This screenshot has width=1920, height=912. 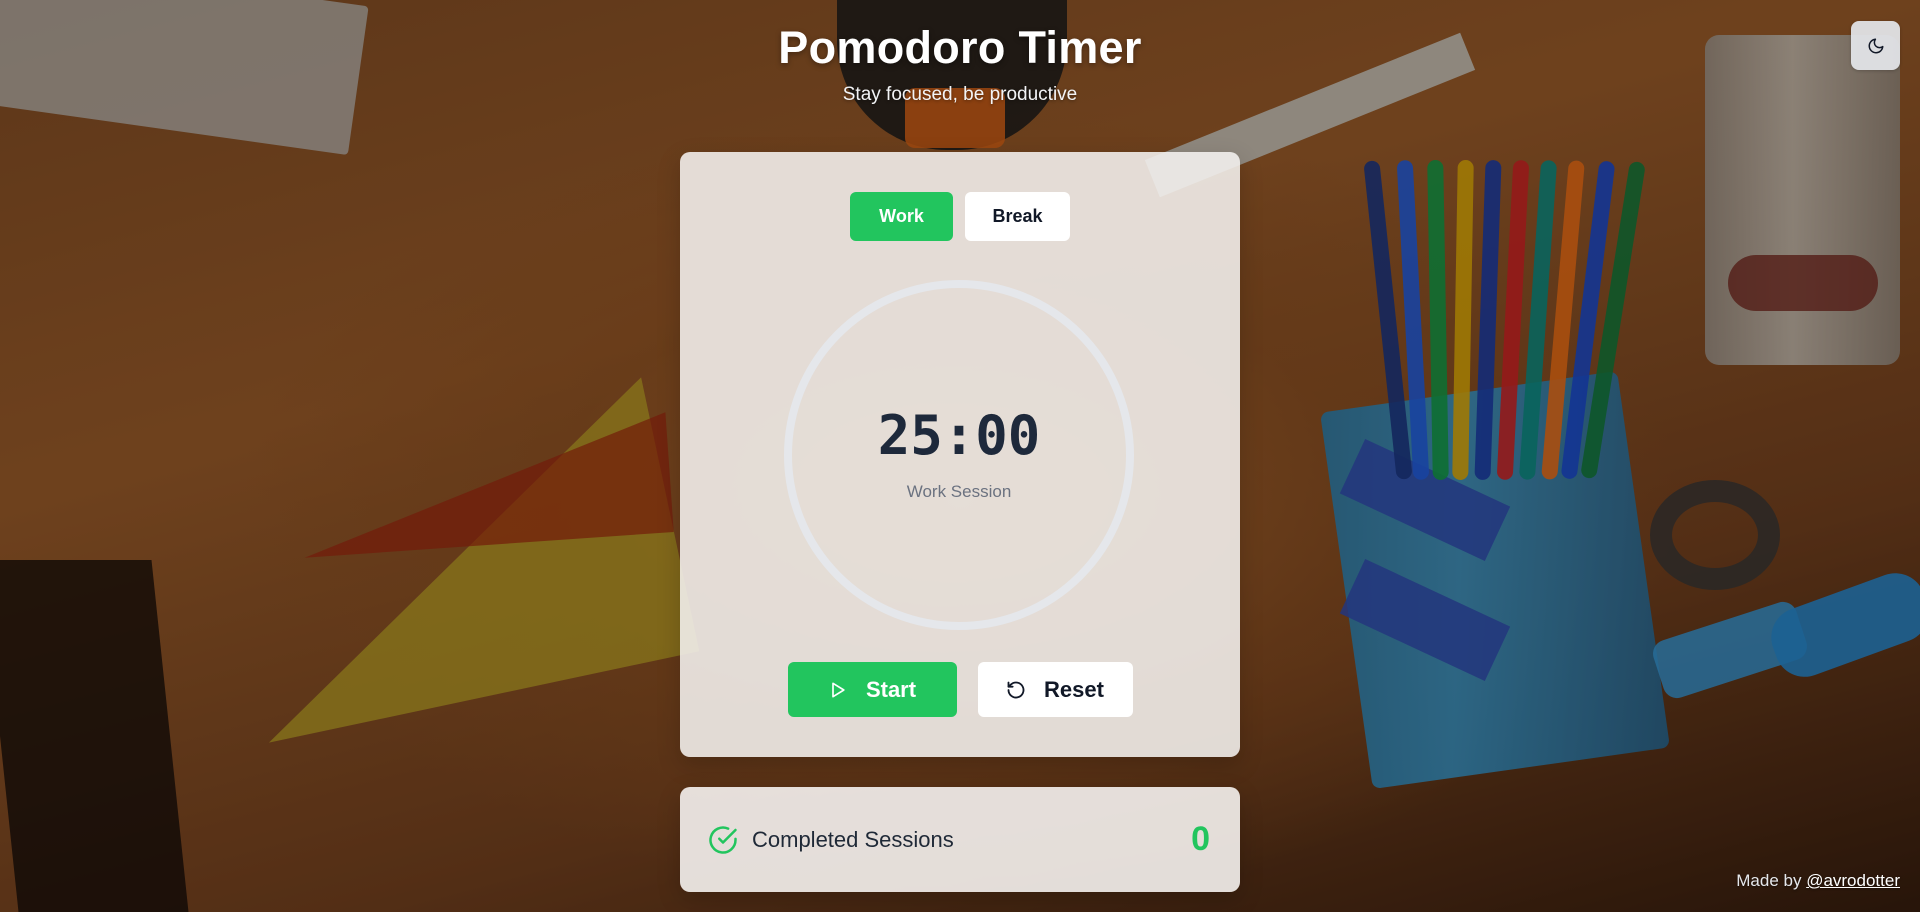 I want to click on page-title: Pomodoro Timer, so click(x=960, y=47).